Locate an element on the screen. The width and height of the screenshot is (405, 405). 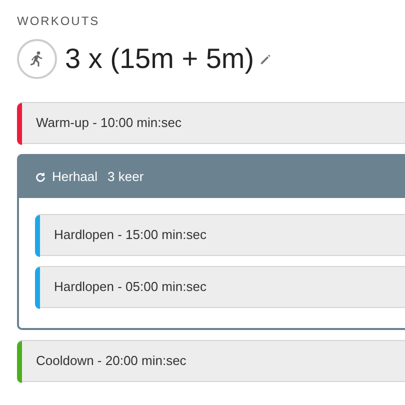
repeat-icon is located at coordinates (40, 177).